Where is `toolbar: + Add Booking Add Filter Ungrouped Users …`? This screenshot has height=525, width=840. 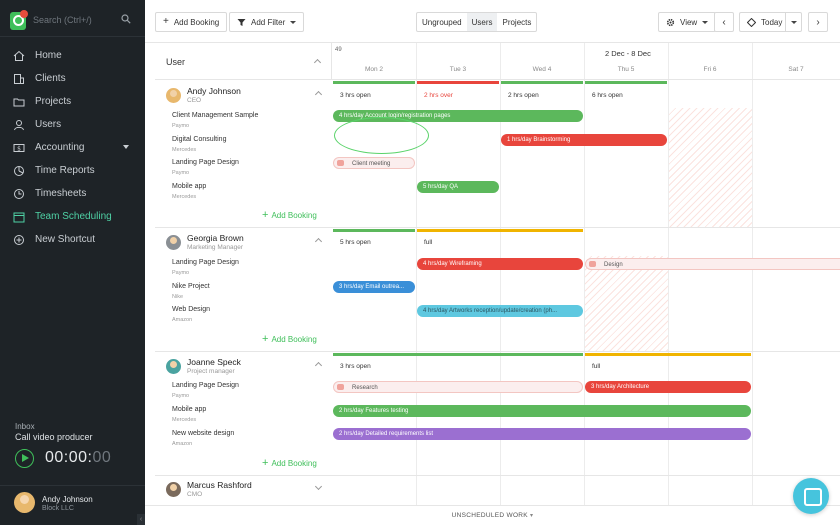
toolbar: + Add Booking Add Filter Ungrouped Users … is located at coordinates (492, 21).